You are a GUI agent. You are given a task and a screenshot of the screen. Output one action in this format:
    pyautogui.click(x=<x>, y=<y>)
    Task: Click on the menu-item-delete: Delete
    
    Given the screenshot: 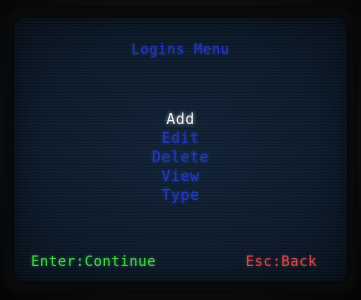 What is the action you would take?
    pyautogui.click(x=180, y=157)
    